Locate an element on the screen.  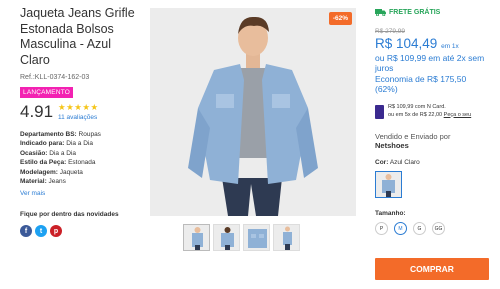
rating-score: 4.91 is located at coordinates (37, 111).